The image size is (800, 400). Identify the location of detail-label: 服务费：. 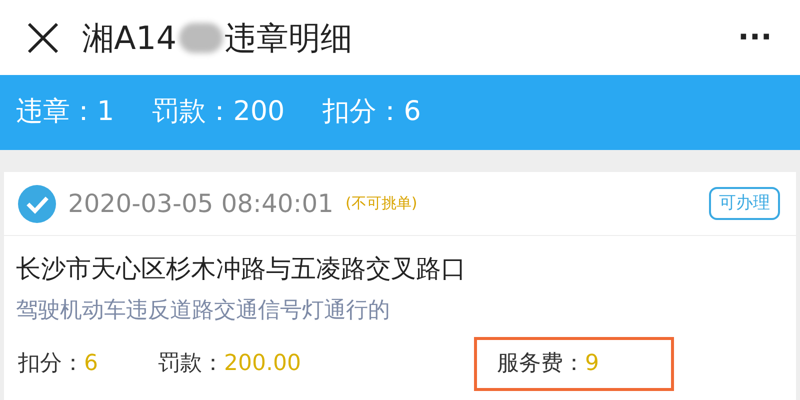
(541, 364).